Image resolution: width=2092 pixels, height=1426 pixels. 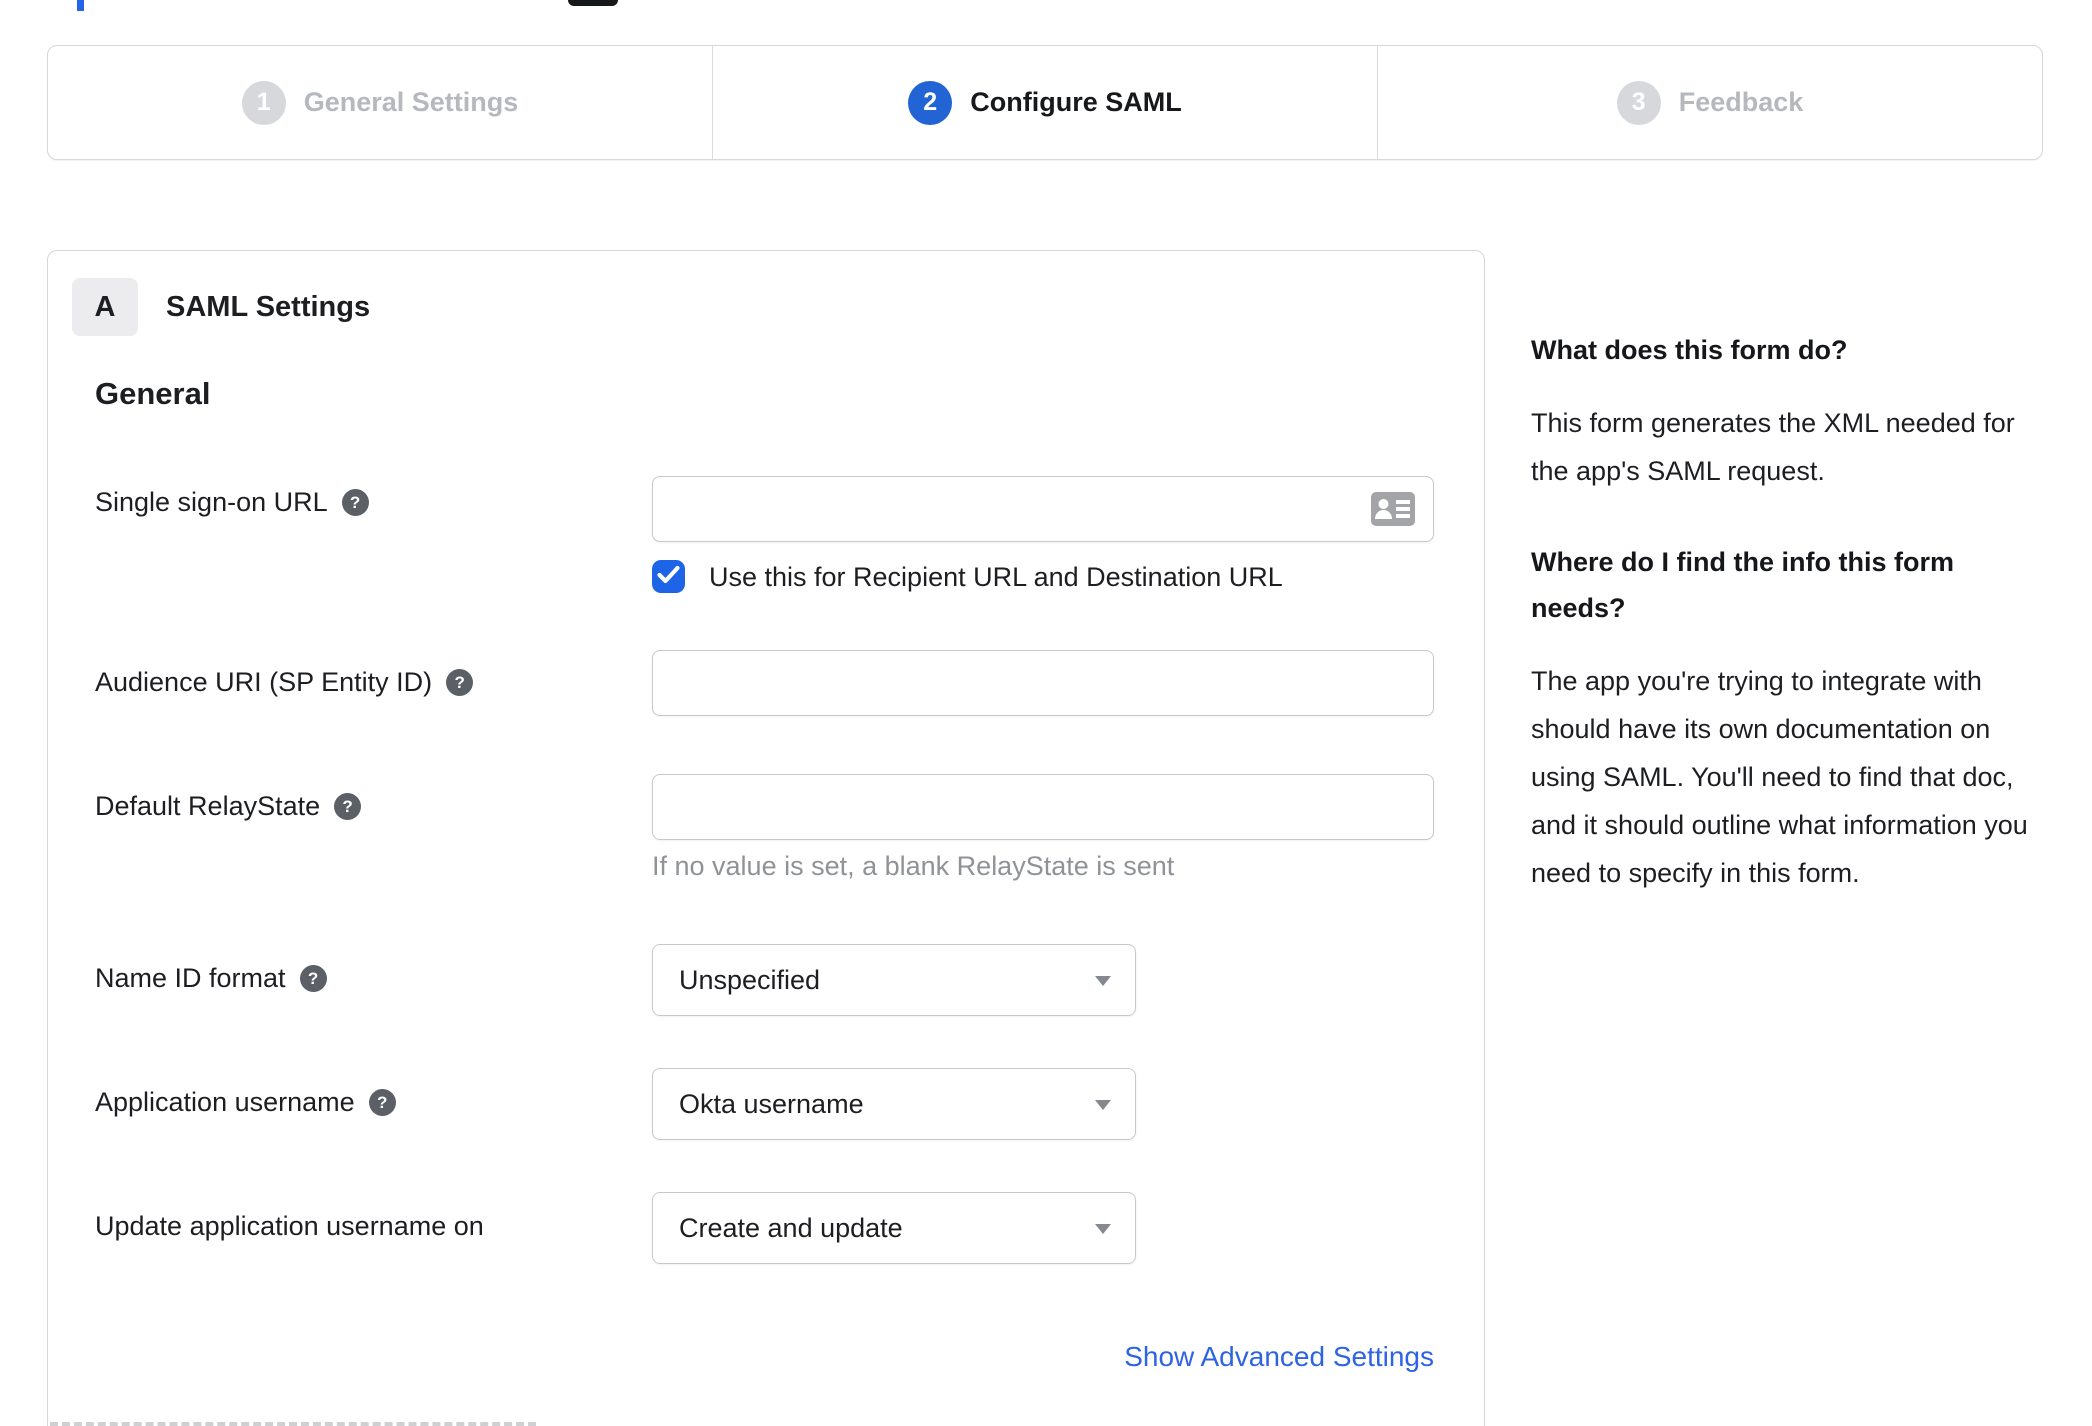 I want to click on sso-url-label-text: Single sign-on URL, so click(x=211, y=502).